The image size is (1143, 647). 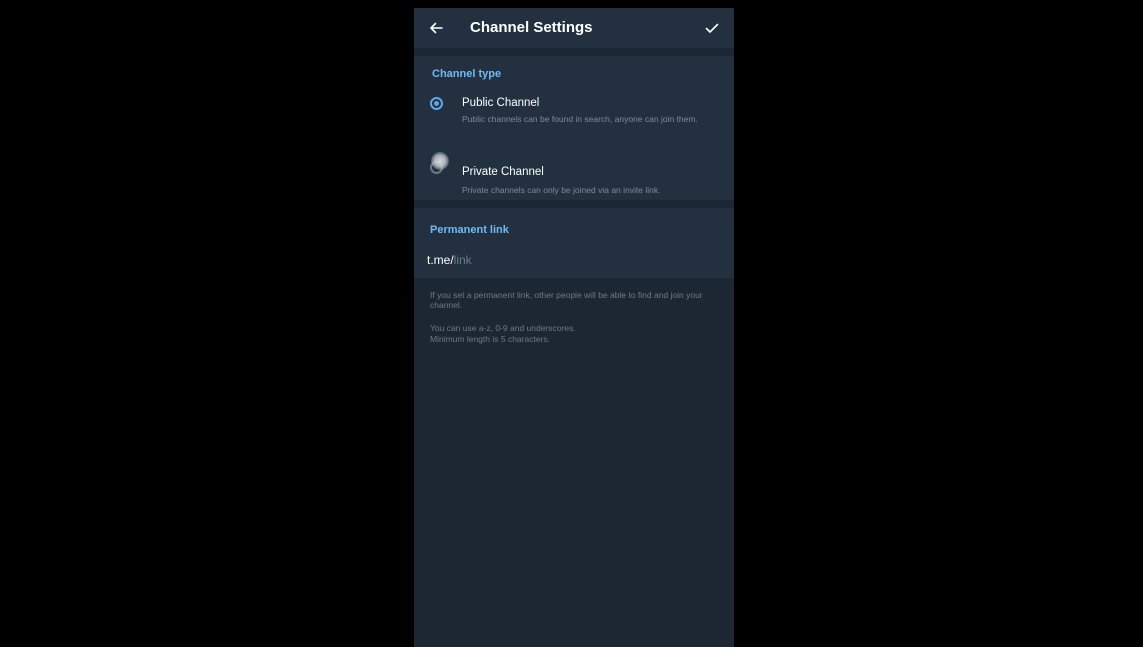 I want to click on link-length-text: Minimum length is 5 characters., so click(x=490, y=339).